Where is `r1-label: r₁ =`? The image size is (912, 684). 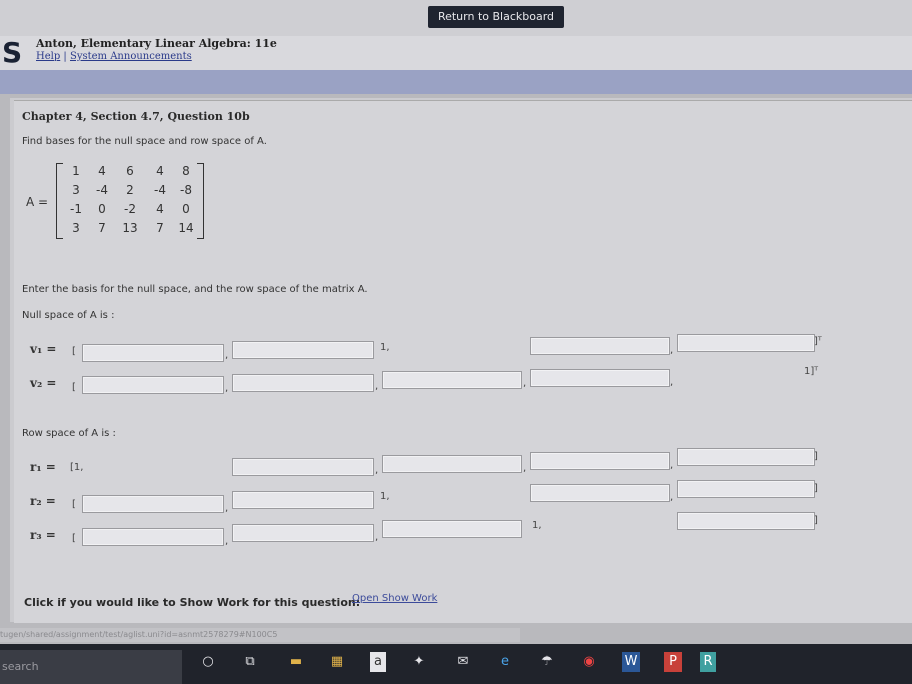
r1-label: r₁ = is located at coordinates (43, 467).